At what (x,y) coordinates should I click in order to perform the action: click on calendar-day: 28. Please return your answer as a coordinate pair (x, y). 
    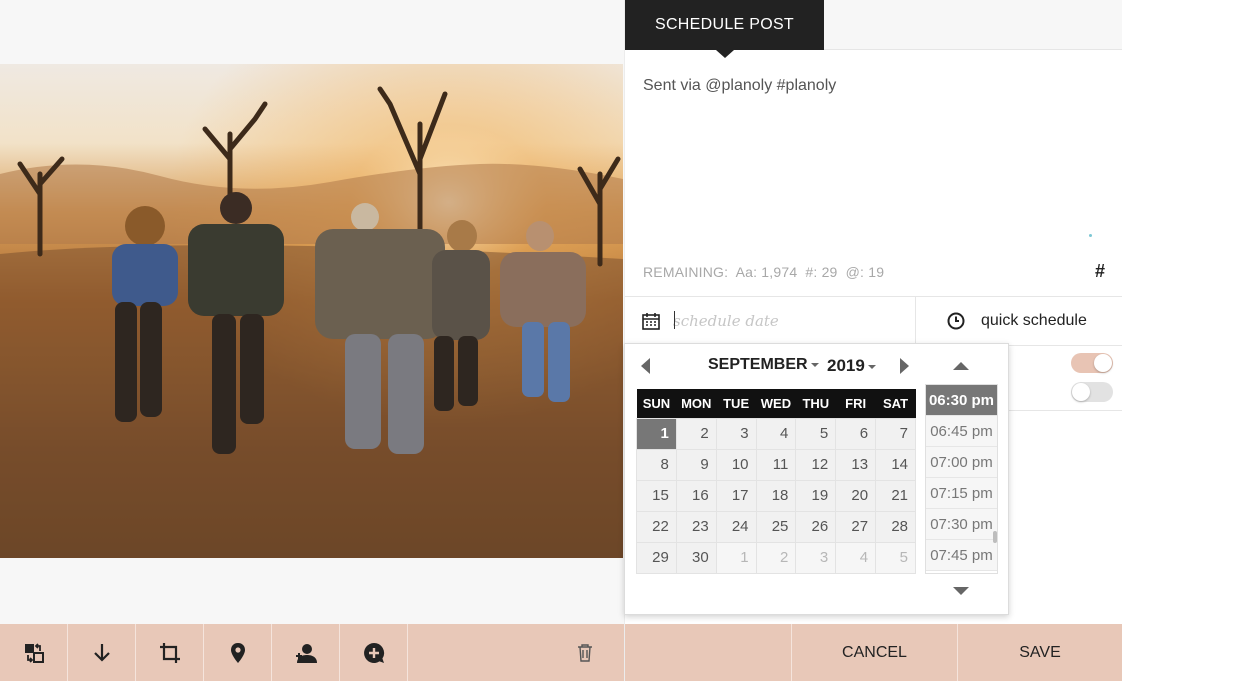
    Looking at the image, I should click on (895, 526).